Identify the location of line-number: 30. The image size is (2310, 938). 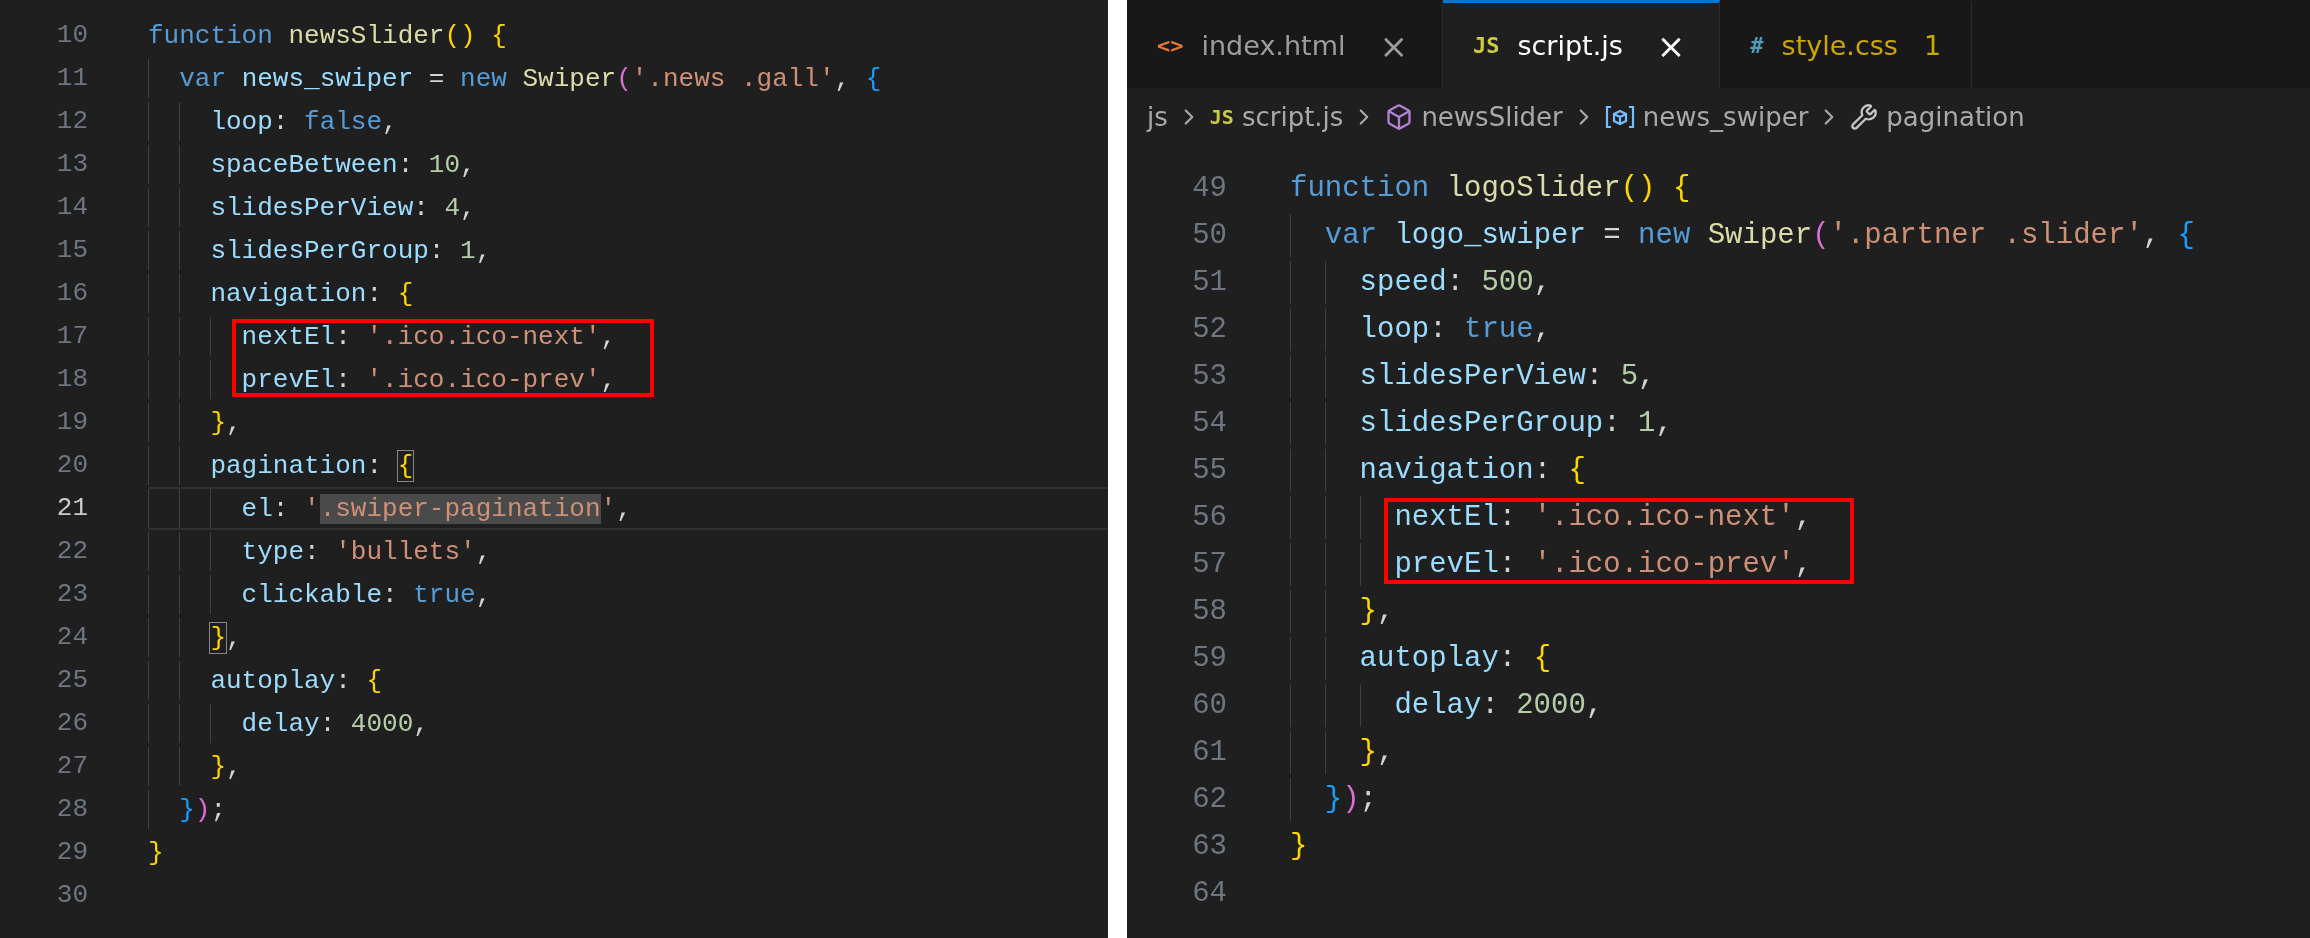
(71, 895).